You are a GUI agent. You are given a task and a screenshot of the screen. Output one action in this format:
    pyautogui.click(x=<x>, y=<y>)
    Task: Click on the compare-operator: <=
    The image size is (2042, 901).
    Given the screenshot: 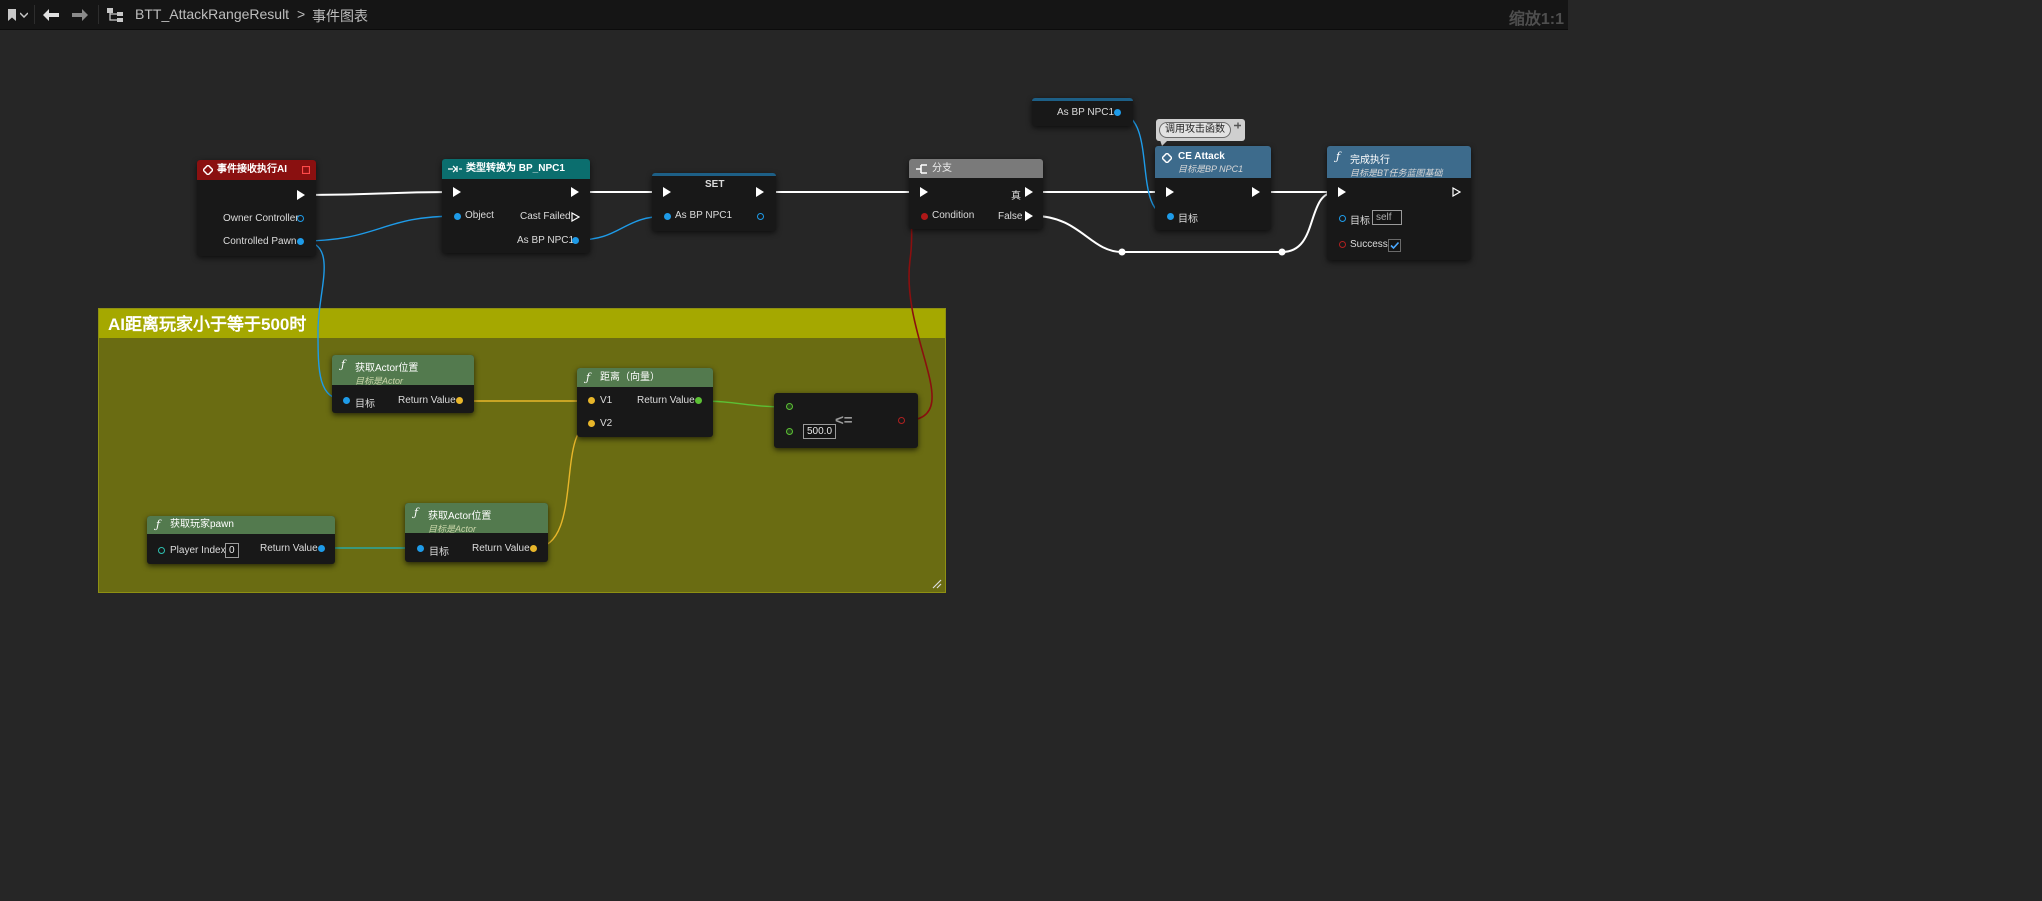 What is the action you would take?
    pyautogui.click(x=844, y=420)
    